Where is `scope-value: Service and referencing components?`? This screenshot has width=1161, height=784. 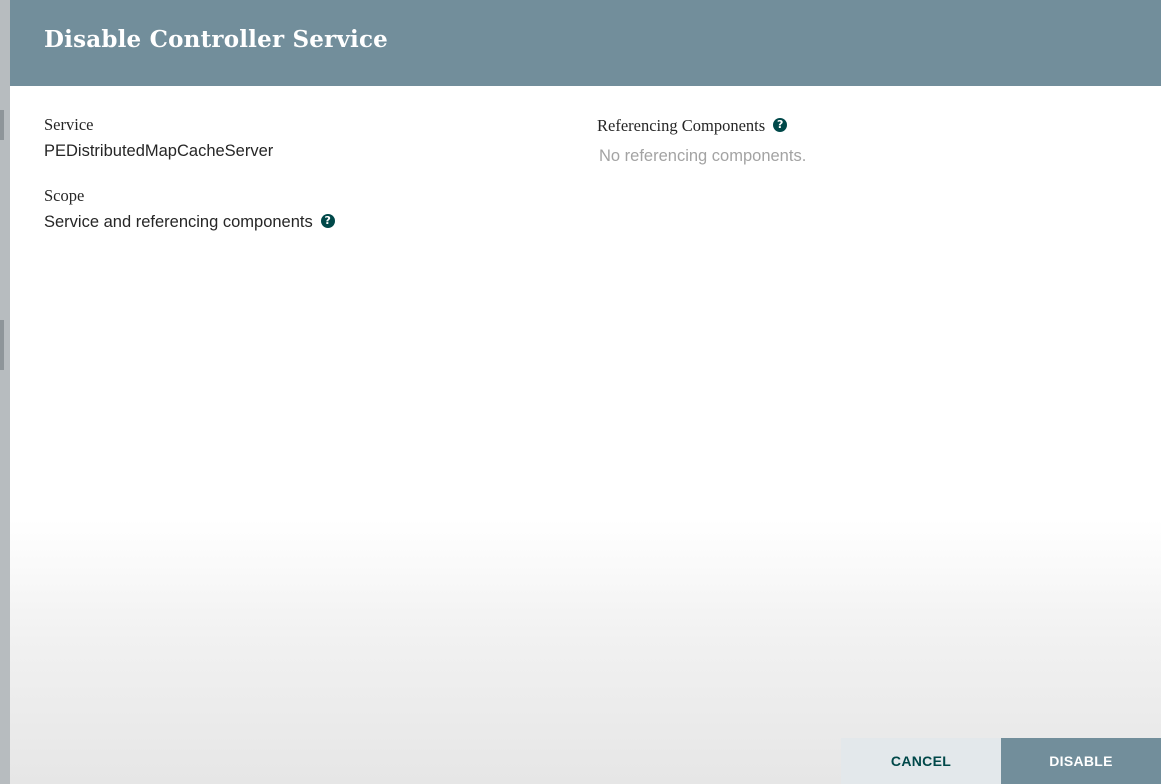 scope-value: Service and referencing components? is located at coordinates (189, 222).